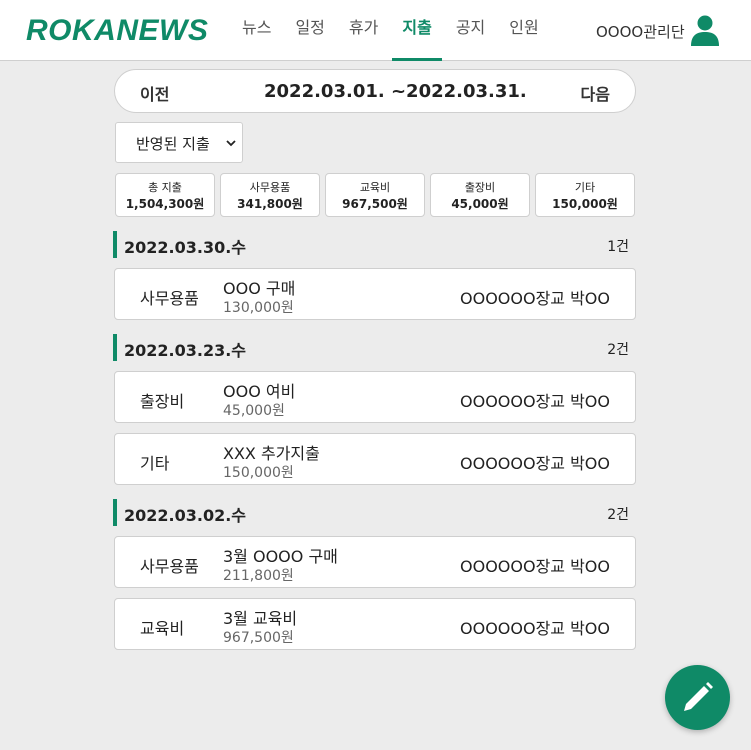  I want to click on nav-item-expense: 지출, so click(417, 30).